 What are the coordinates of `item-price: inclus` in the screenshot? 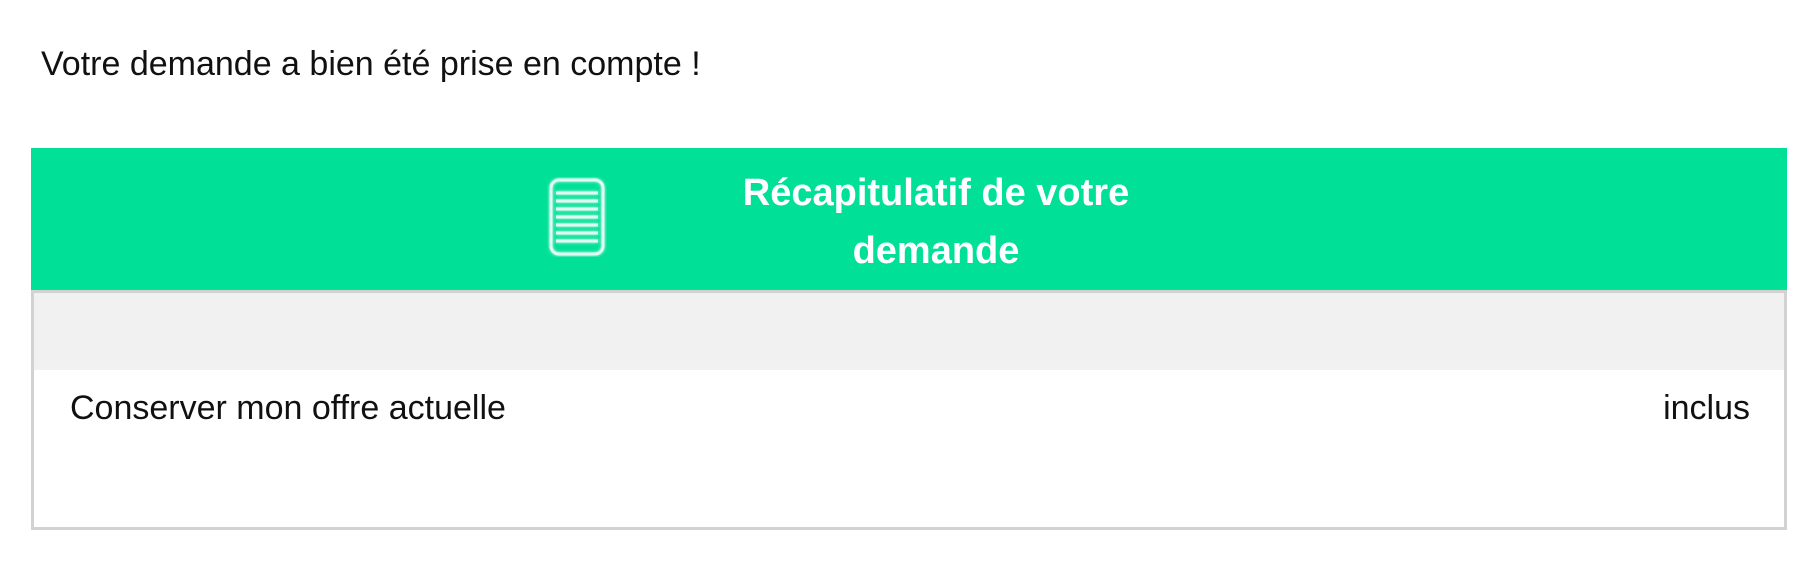 It's located at (1706, 408).